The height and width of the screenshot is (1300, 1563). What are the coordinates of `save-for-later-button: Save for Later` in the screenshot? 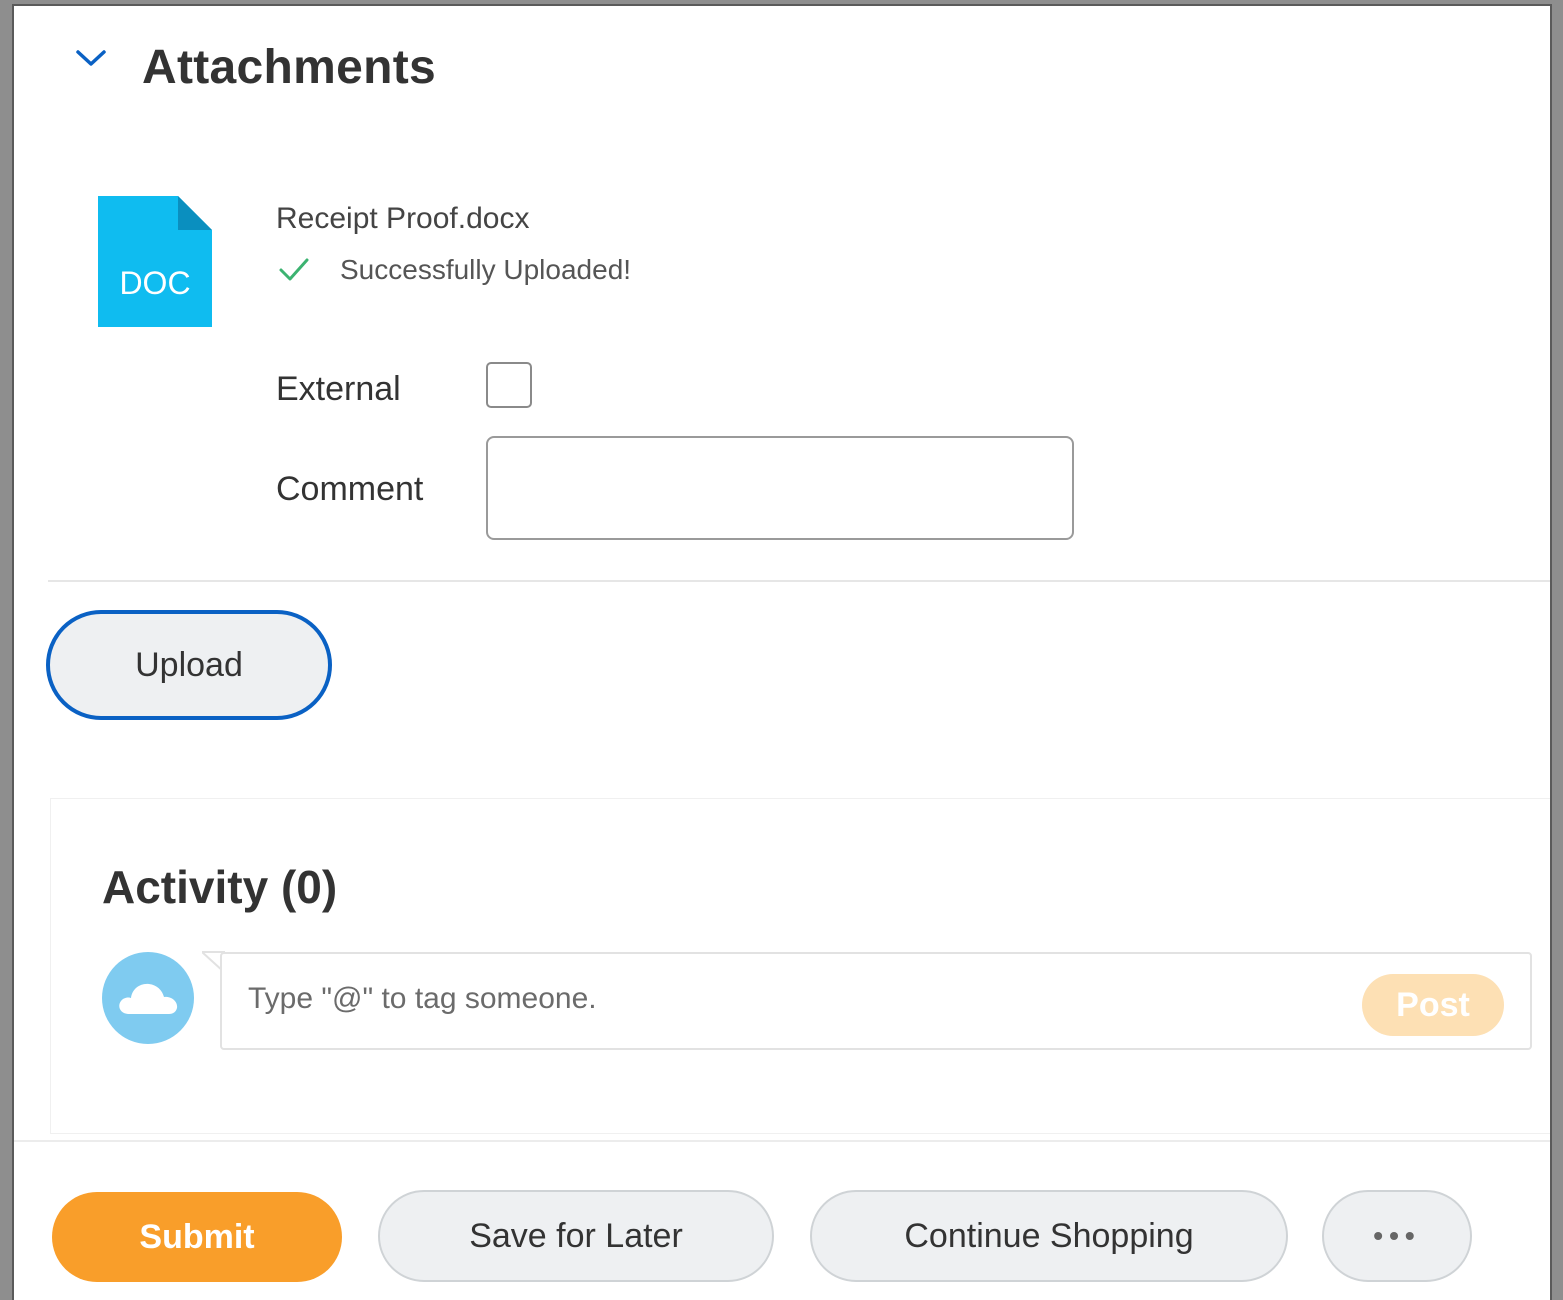 It's located at (576, 1236).